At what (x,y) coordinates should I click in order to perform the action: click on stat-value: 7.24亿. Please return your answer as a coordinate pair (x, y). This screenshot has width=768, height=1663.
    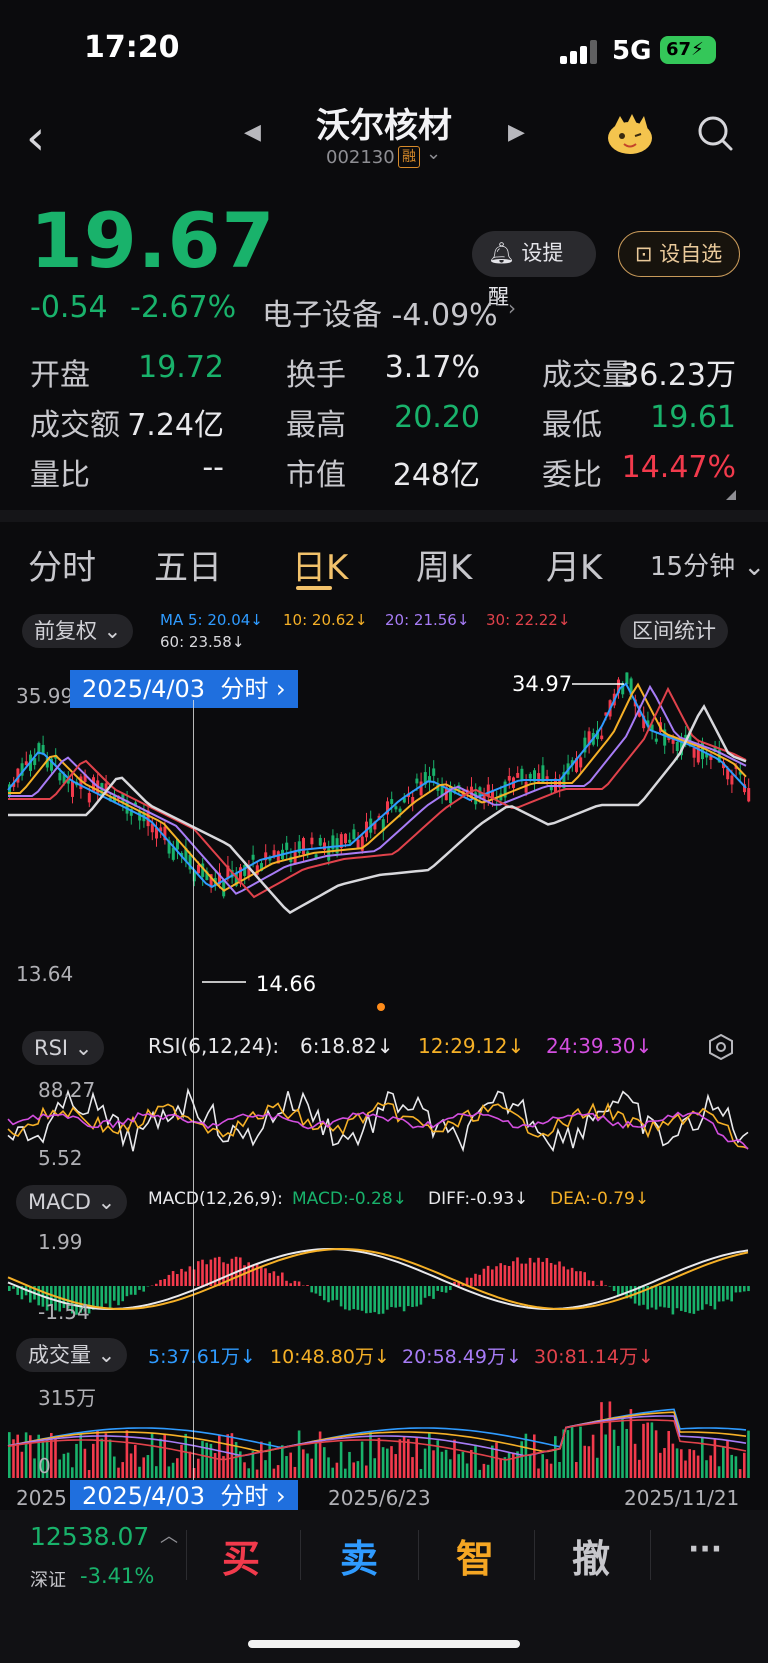
    Looking at the image, I should click on (175, 425).